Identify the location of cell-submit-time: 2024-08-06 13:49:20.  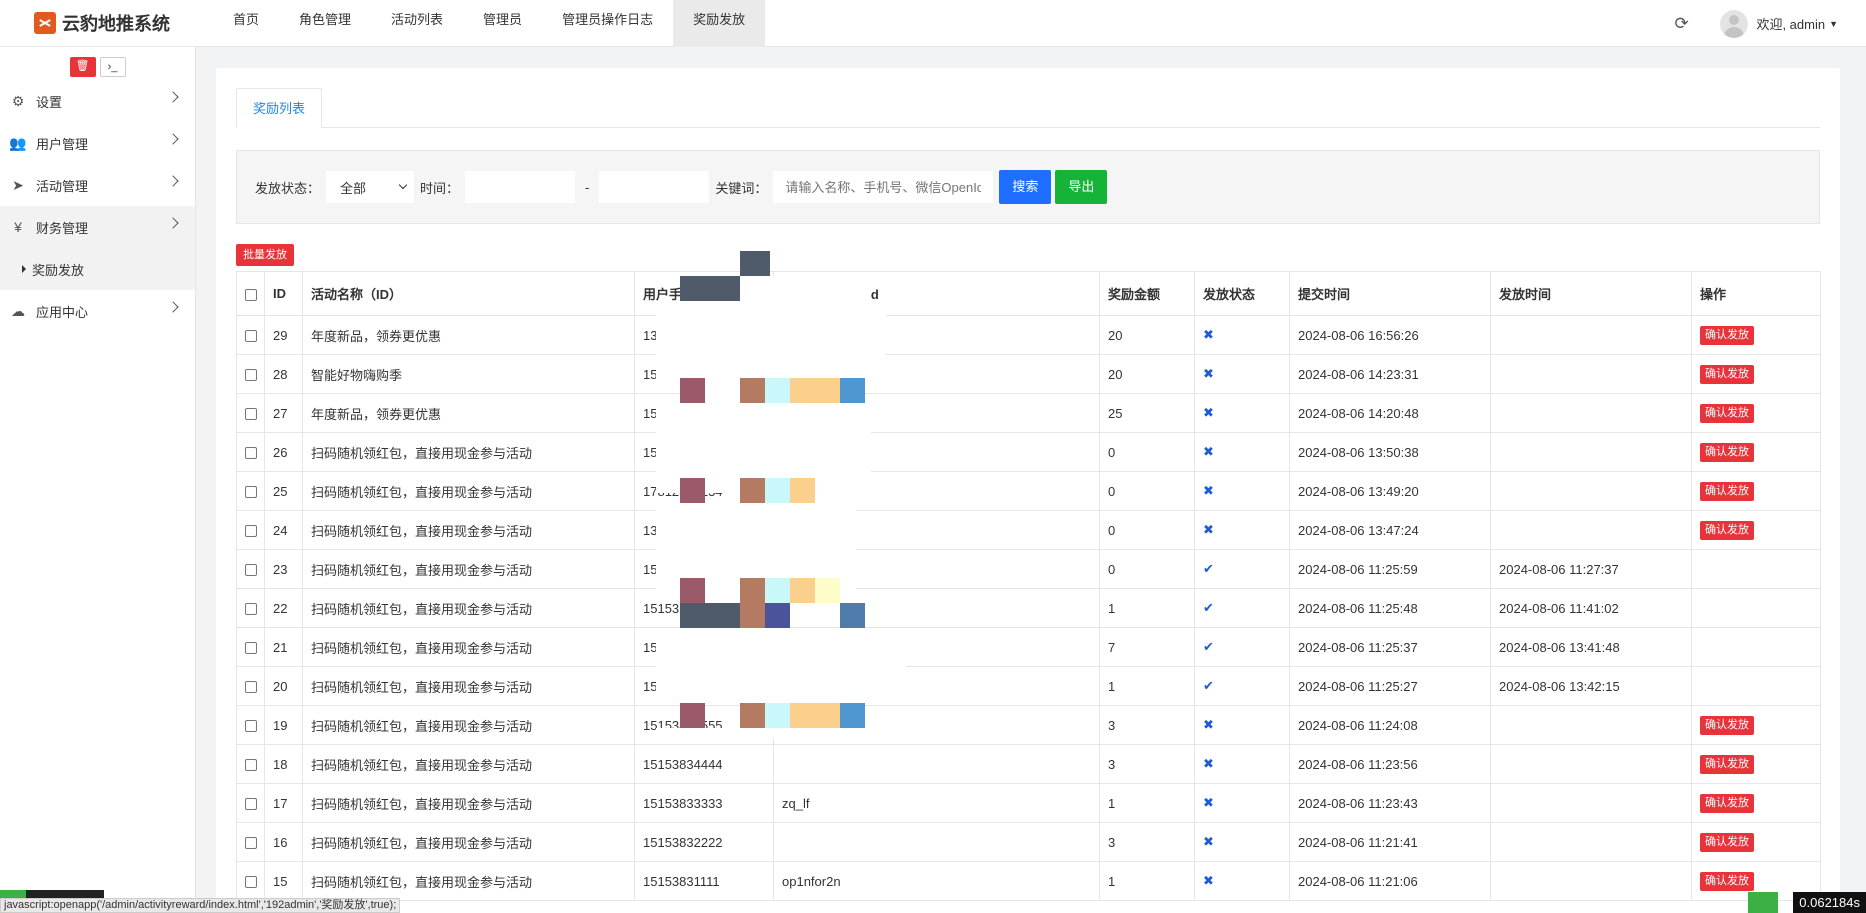
(1390, 491).